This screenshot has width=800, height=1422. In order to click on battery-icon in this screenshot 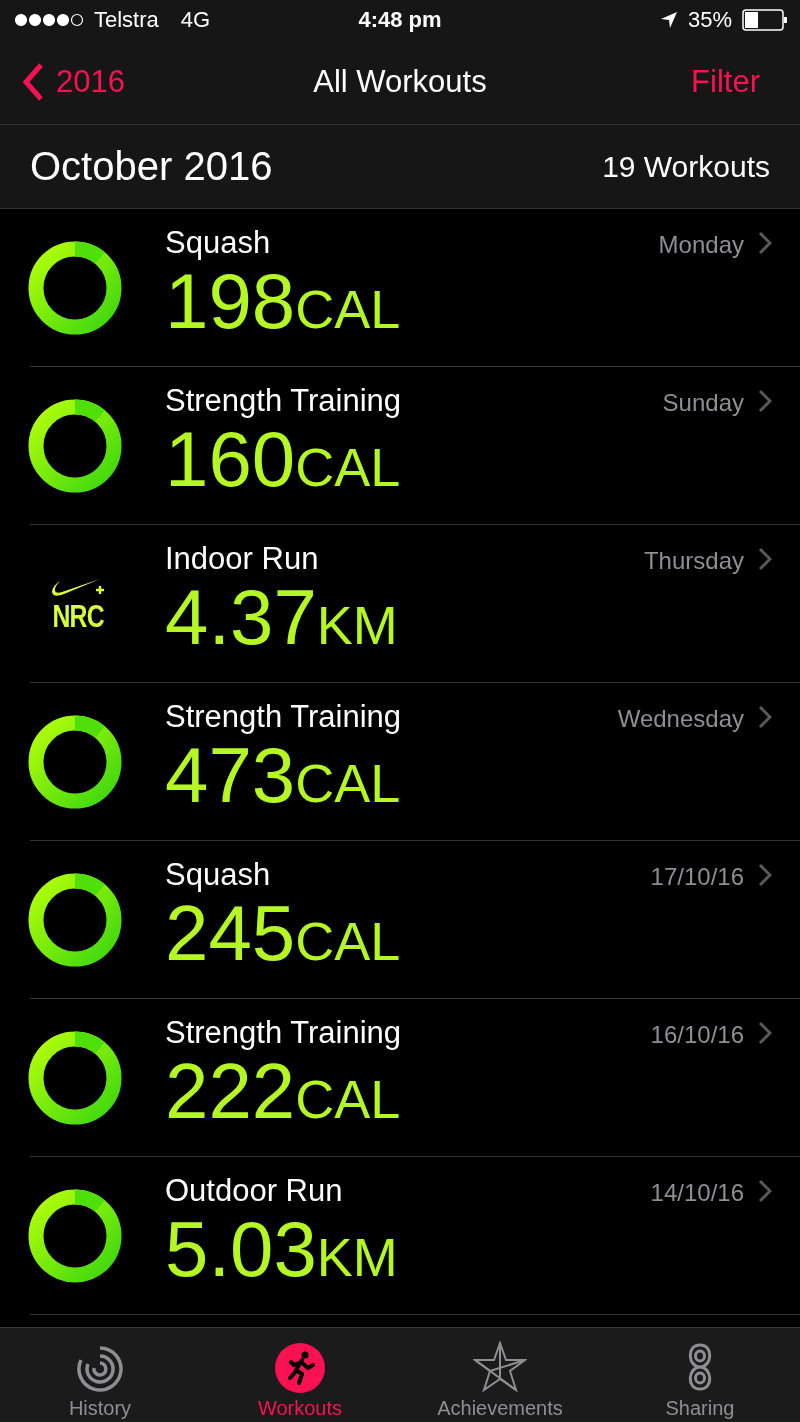, I will do `click(765, 20)`.